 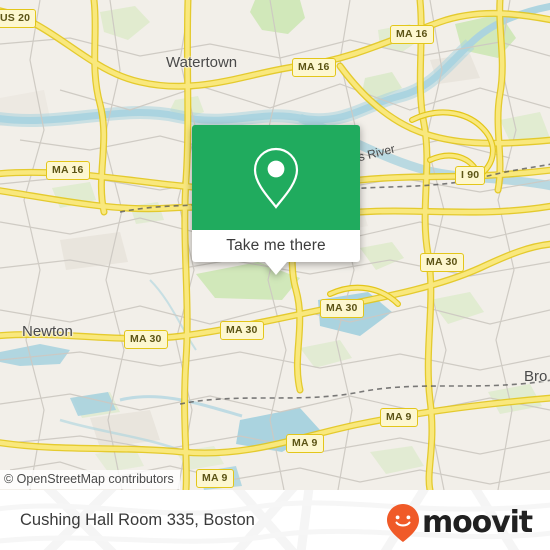 What do you see at coordinates (477, 522) in the screenshot?
I see `moovit-wordmark: moovit` at bounding box center [477, 522].